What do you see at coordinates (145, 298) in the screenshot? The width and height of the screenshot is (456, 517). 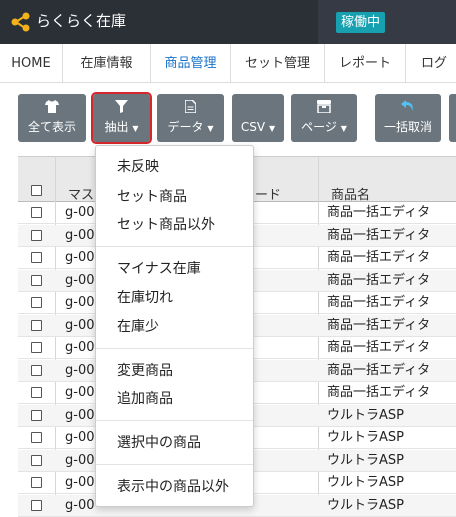 I see `menu-item-out-of-stock: 在庫切れ` at bounding box center [145, 298].